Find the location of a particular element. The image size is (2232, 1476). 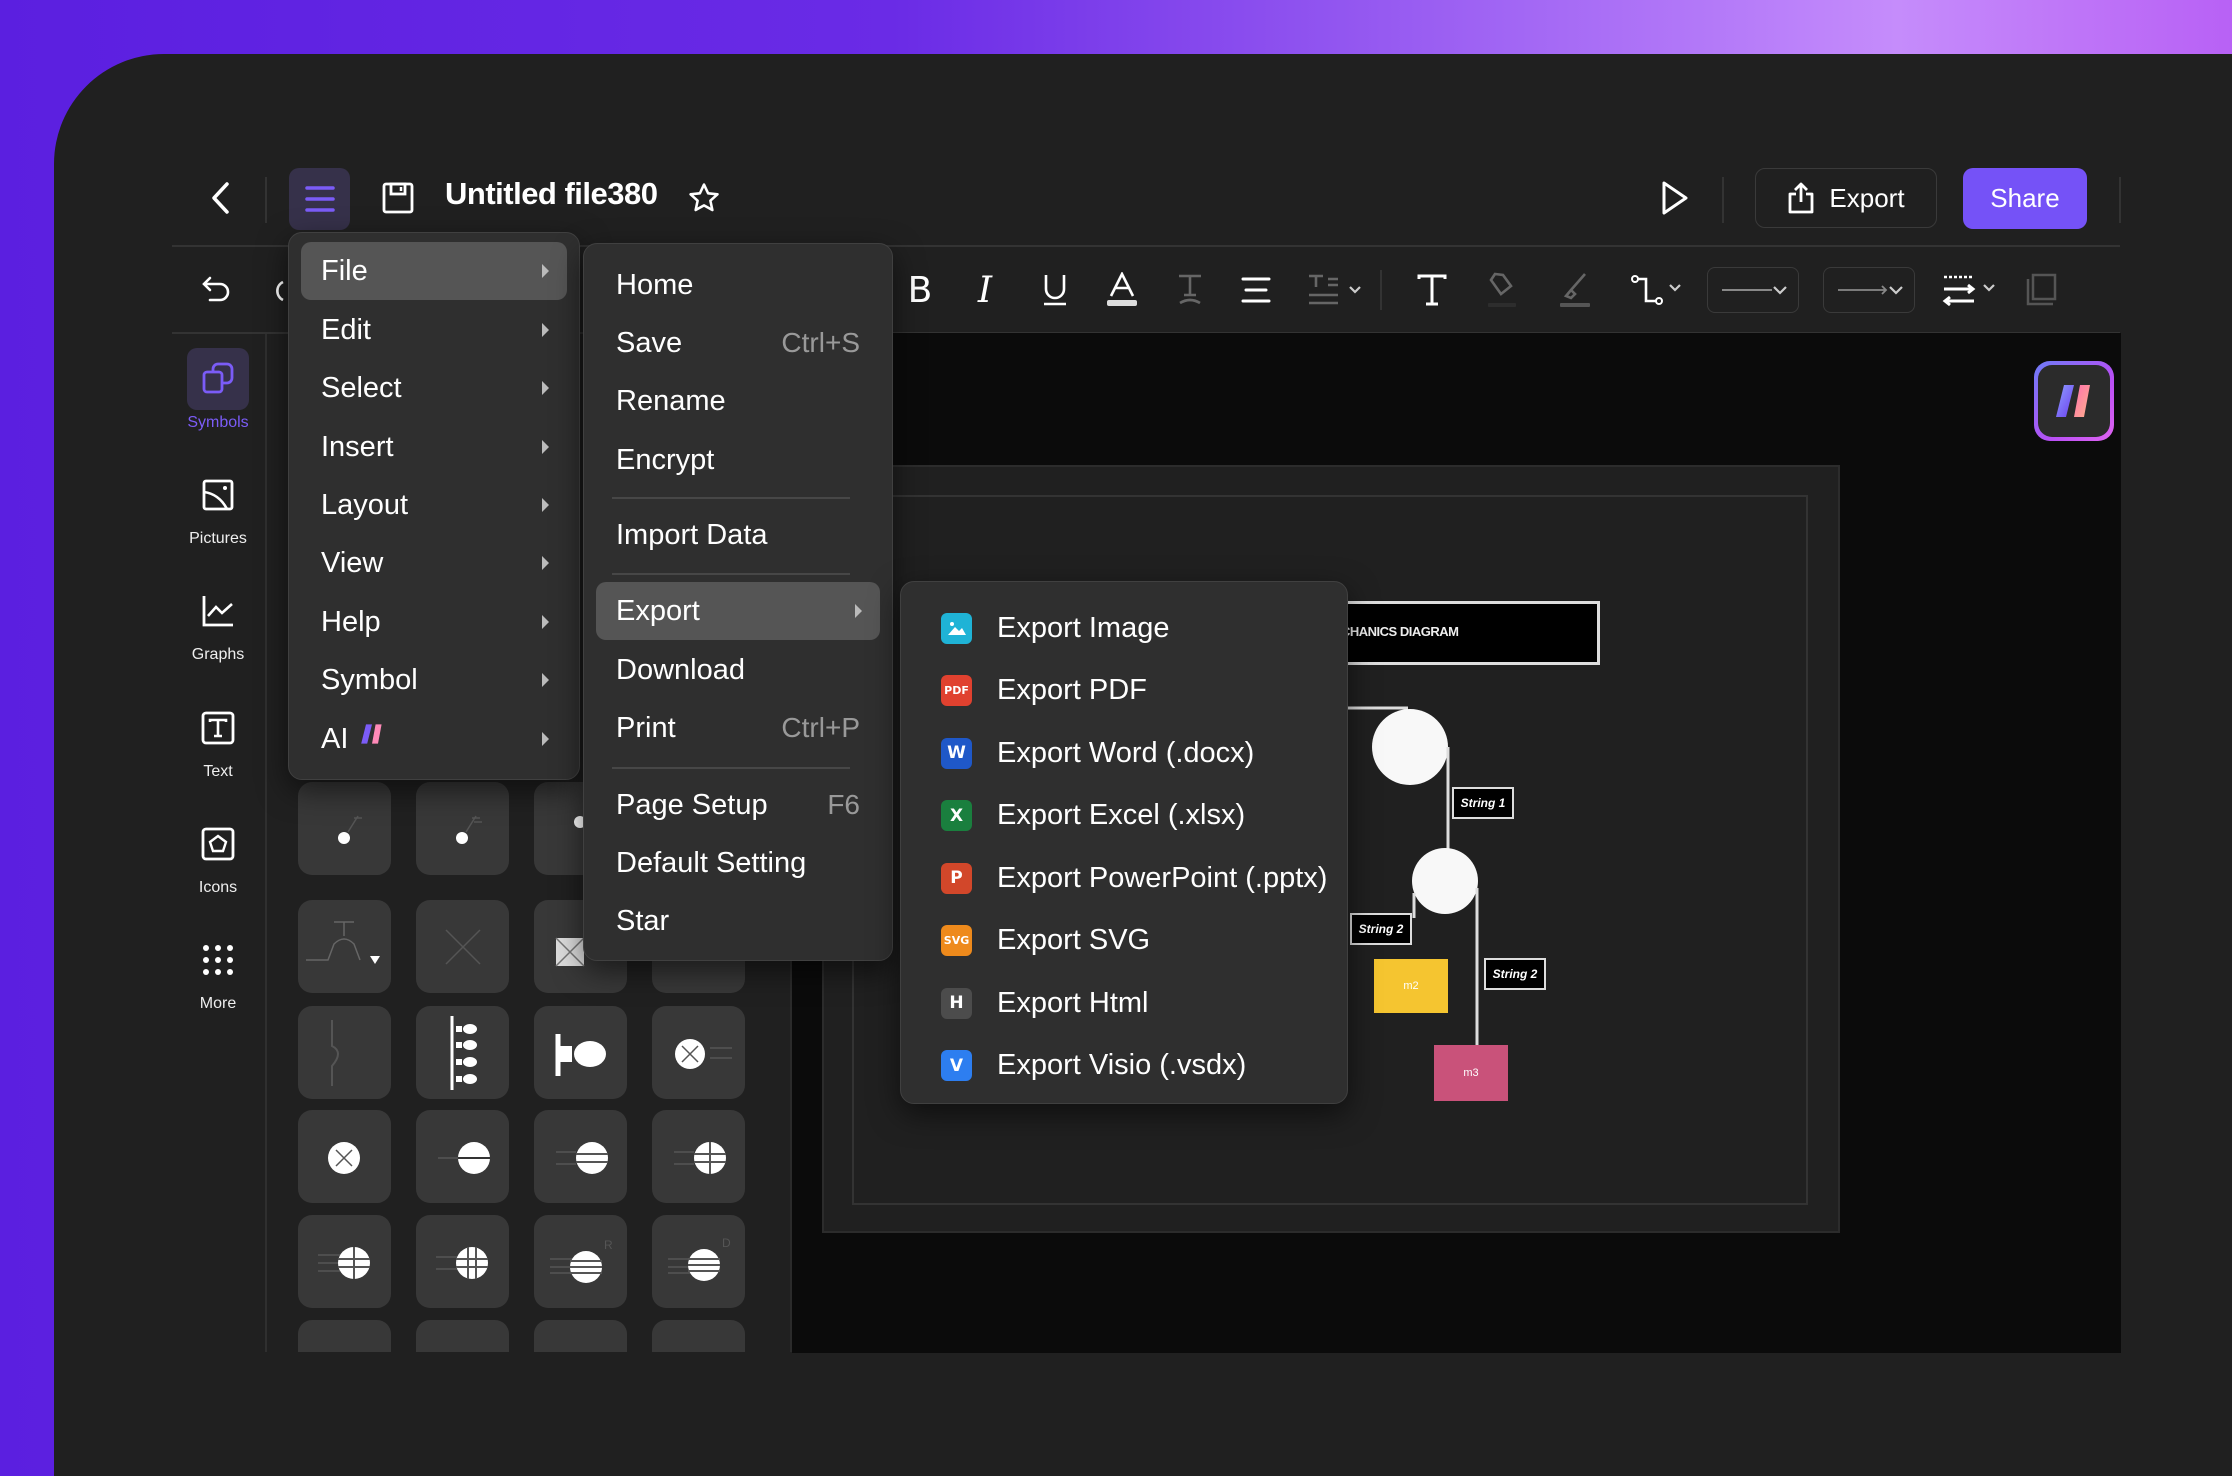

rail-item-pictures: Pictures is located at coordinates (218, 506).